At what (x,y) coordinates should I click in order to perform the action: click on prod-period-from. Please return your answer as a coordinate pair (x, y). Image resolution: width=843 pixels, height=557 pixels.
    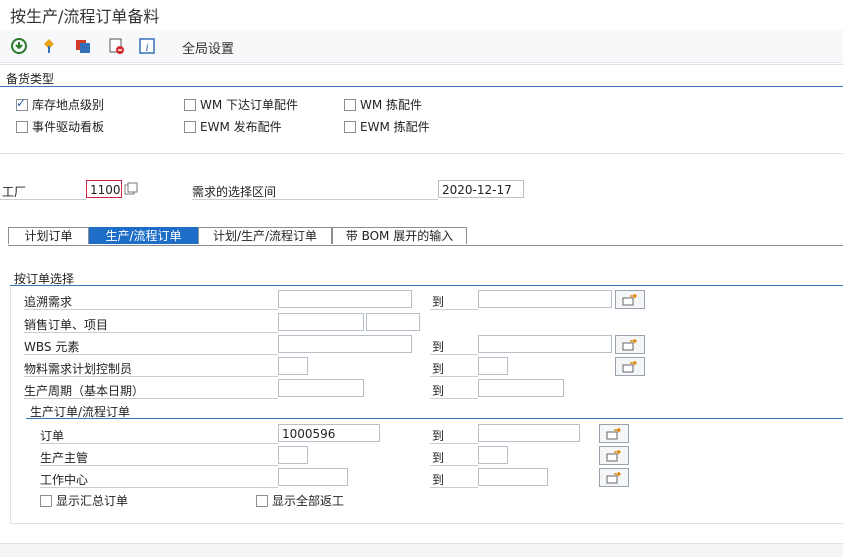
    Looking at the image, I should click on (321, 388).